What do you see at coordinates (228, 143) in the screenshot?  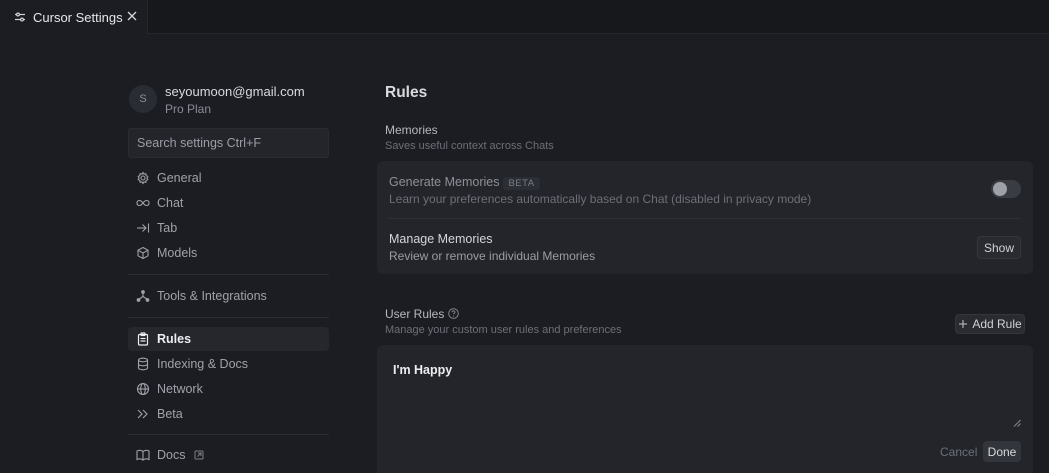 I see `search-input: Search settings Ctrl+F` at bounding box center [228, 143].